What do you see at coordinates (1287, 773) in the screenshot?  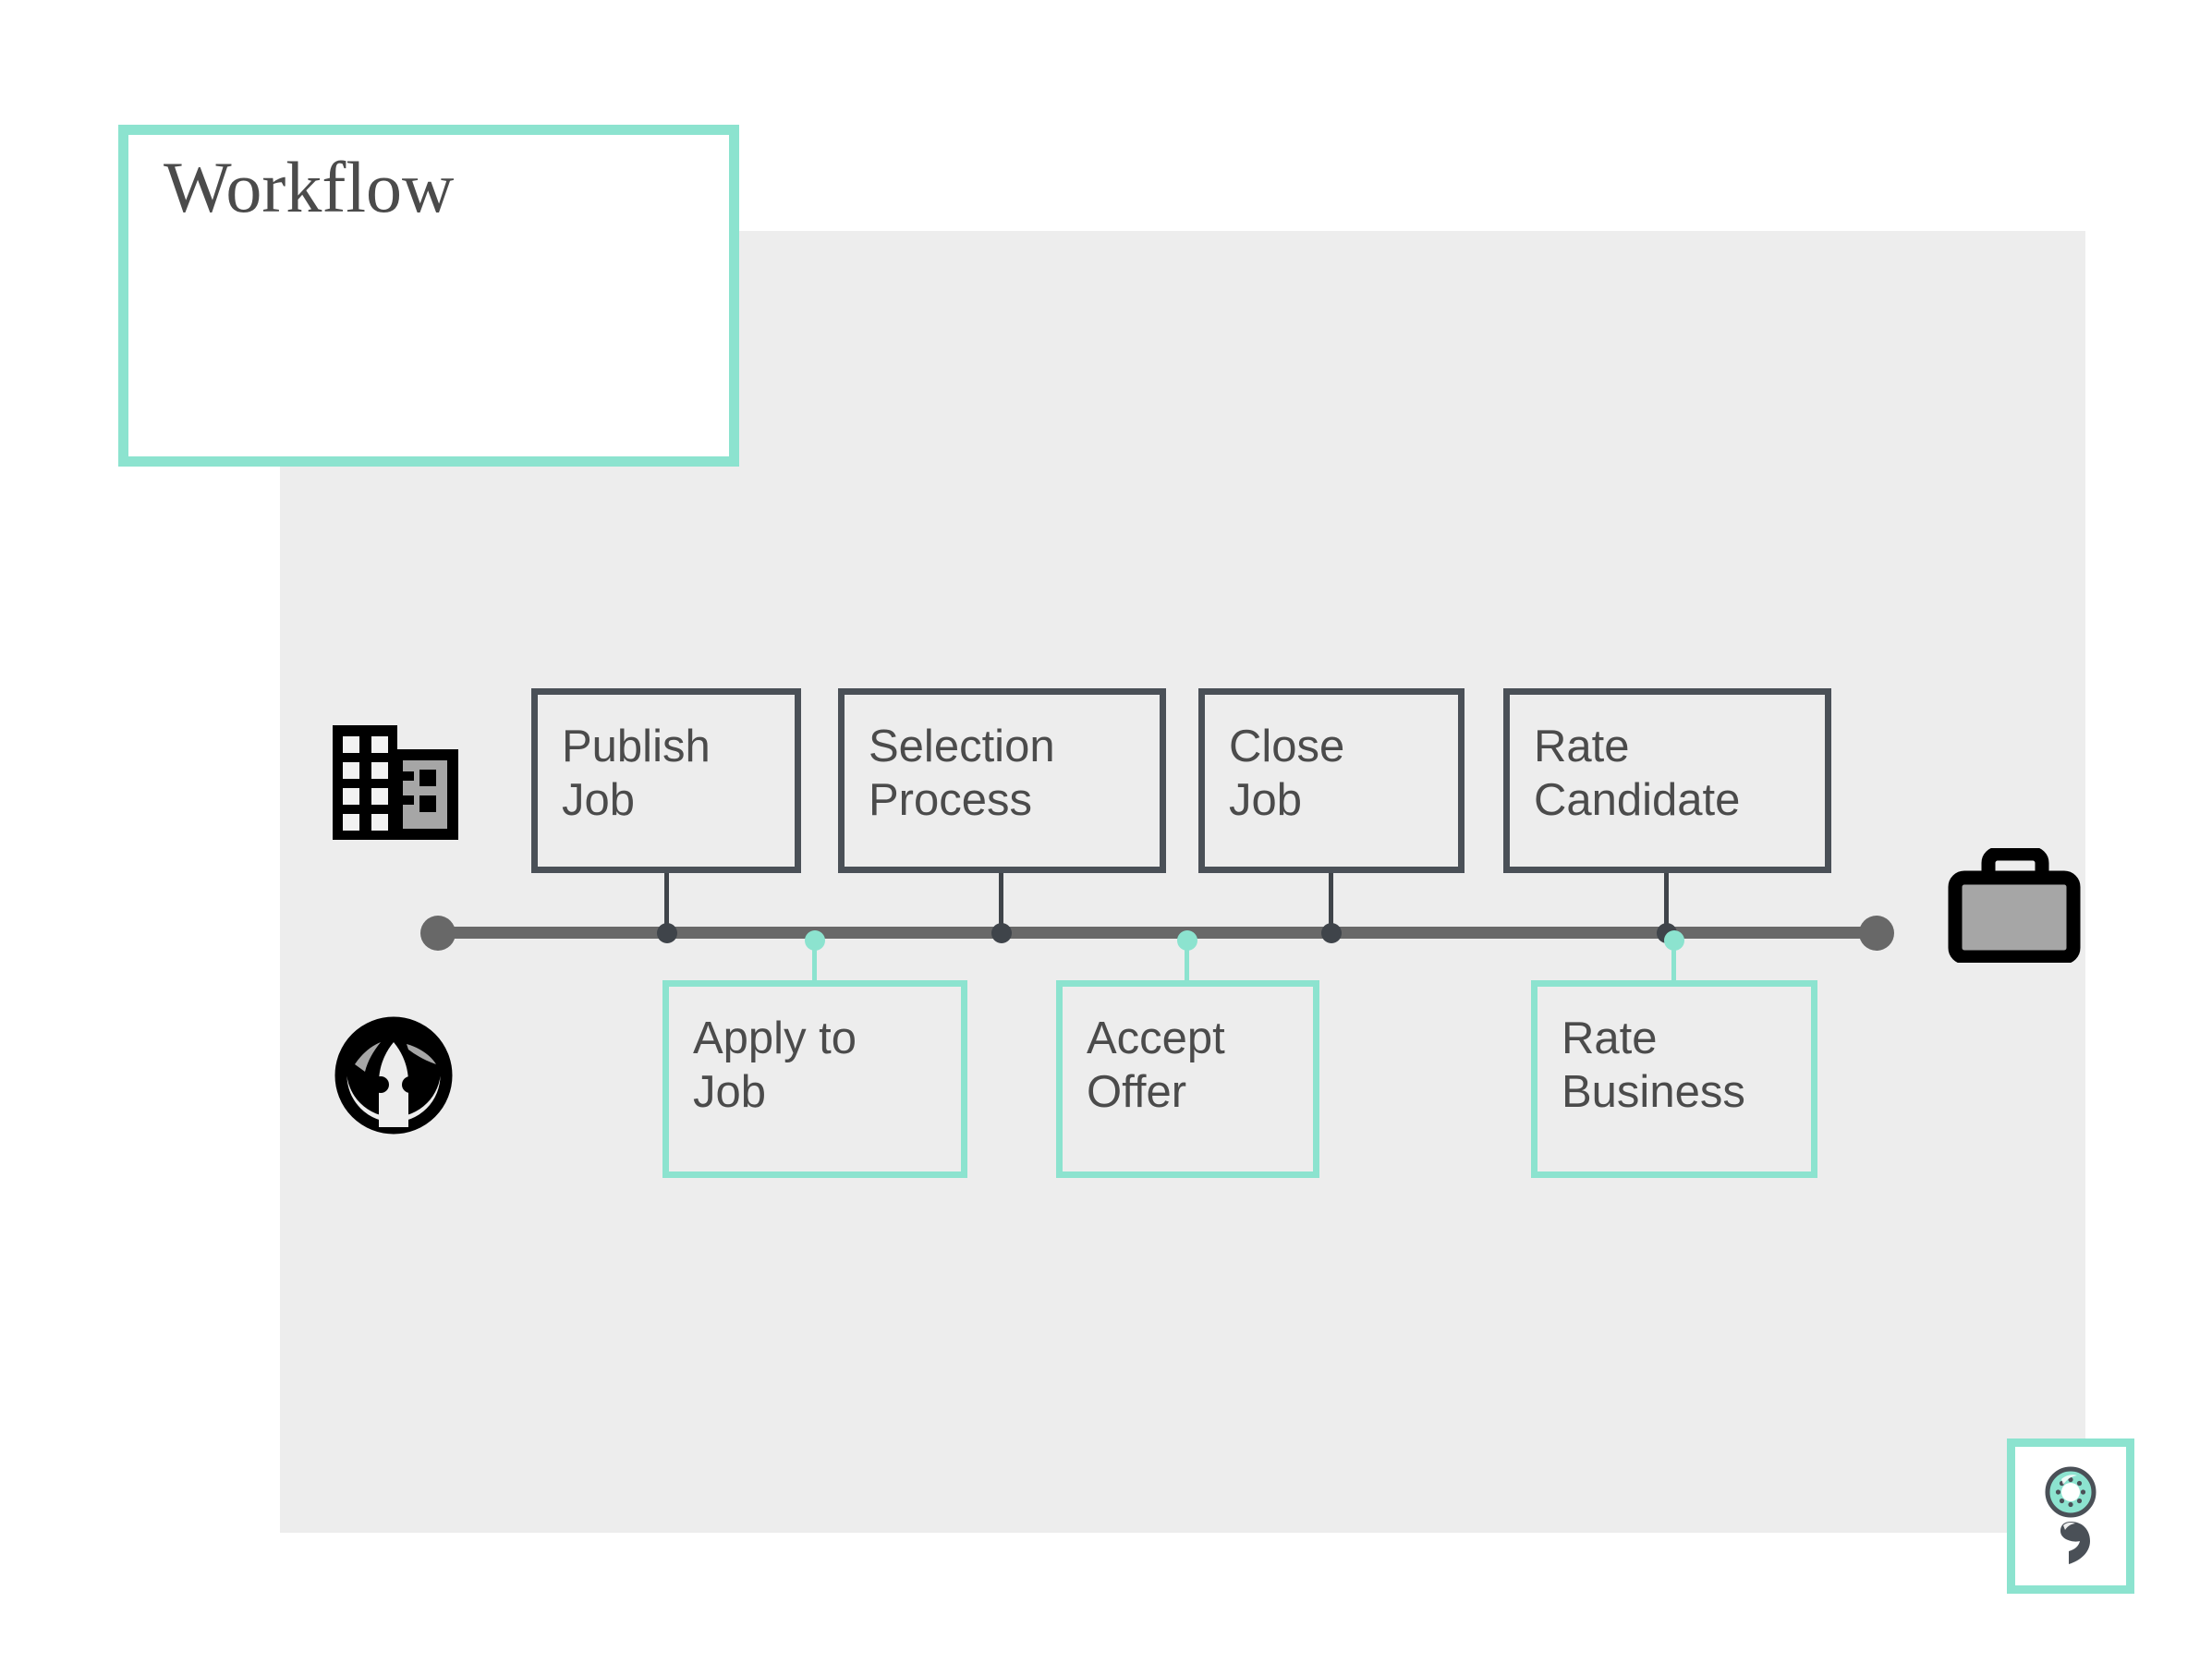 I see `step-label: Close Job` at bounding box center [1287, 773].